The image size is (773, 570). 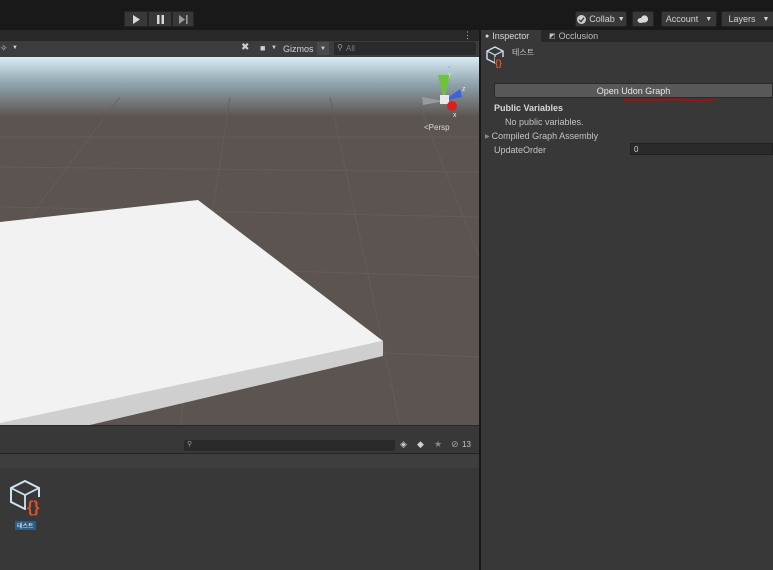 I want to click on persp-label: Persp, so click(x=439, y=127).